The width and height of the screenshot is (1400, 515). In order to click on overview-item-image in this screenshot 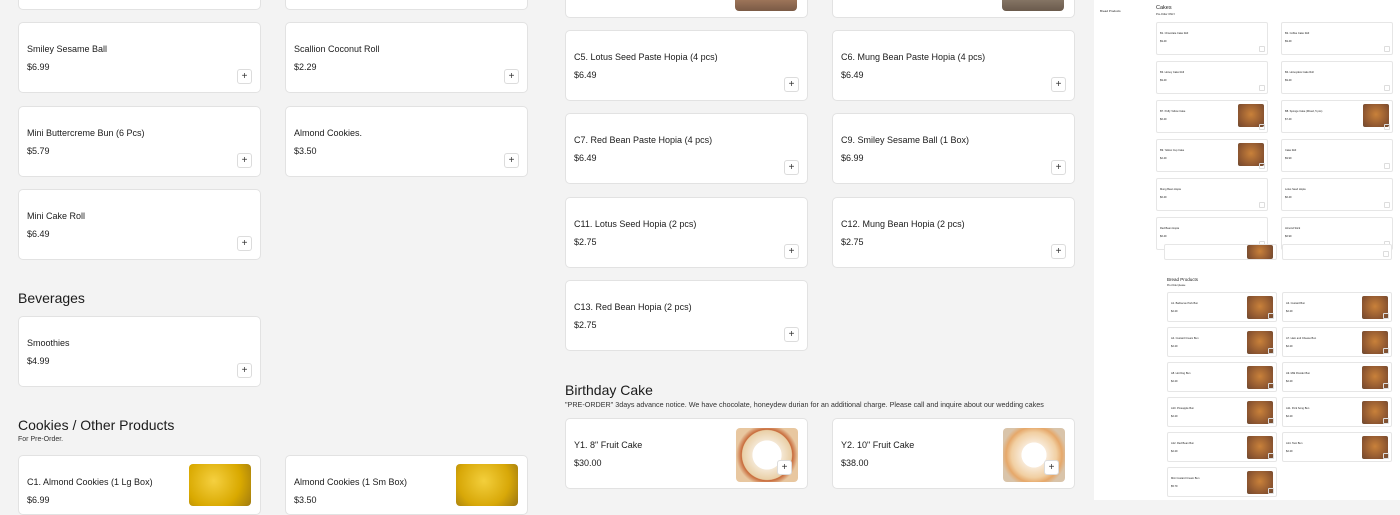, I will do `click(1260, 252)`.